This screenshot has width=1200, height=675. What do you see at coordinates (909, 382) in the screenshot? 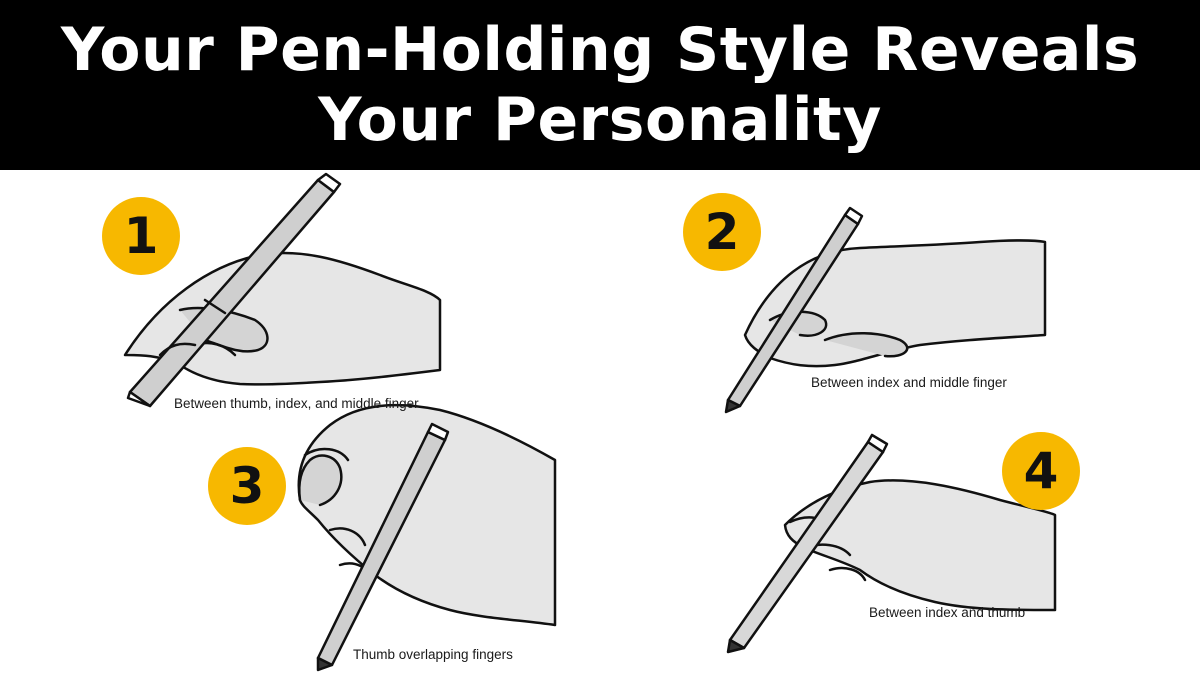
I see `grip-2-caption: Between index and middle finger` at bounding box center [909, 382].